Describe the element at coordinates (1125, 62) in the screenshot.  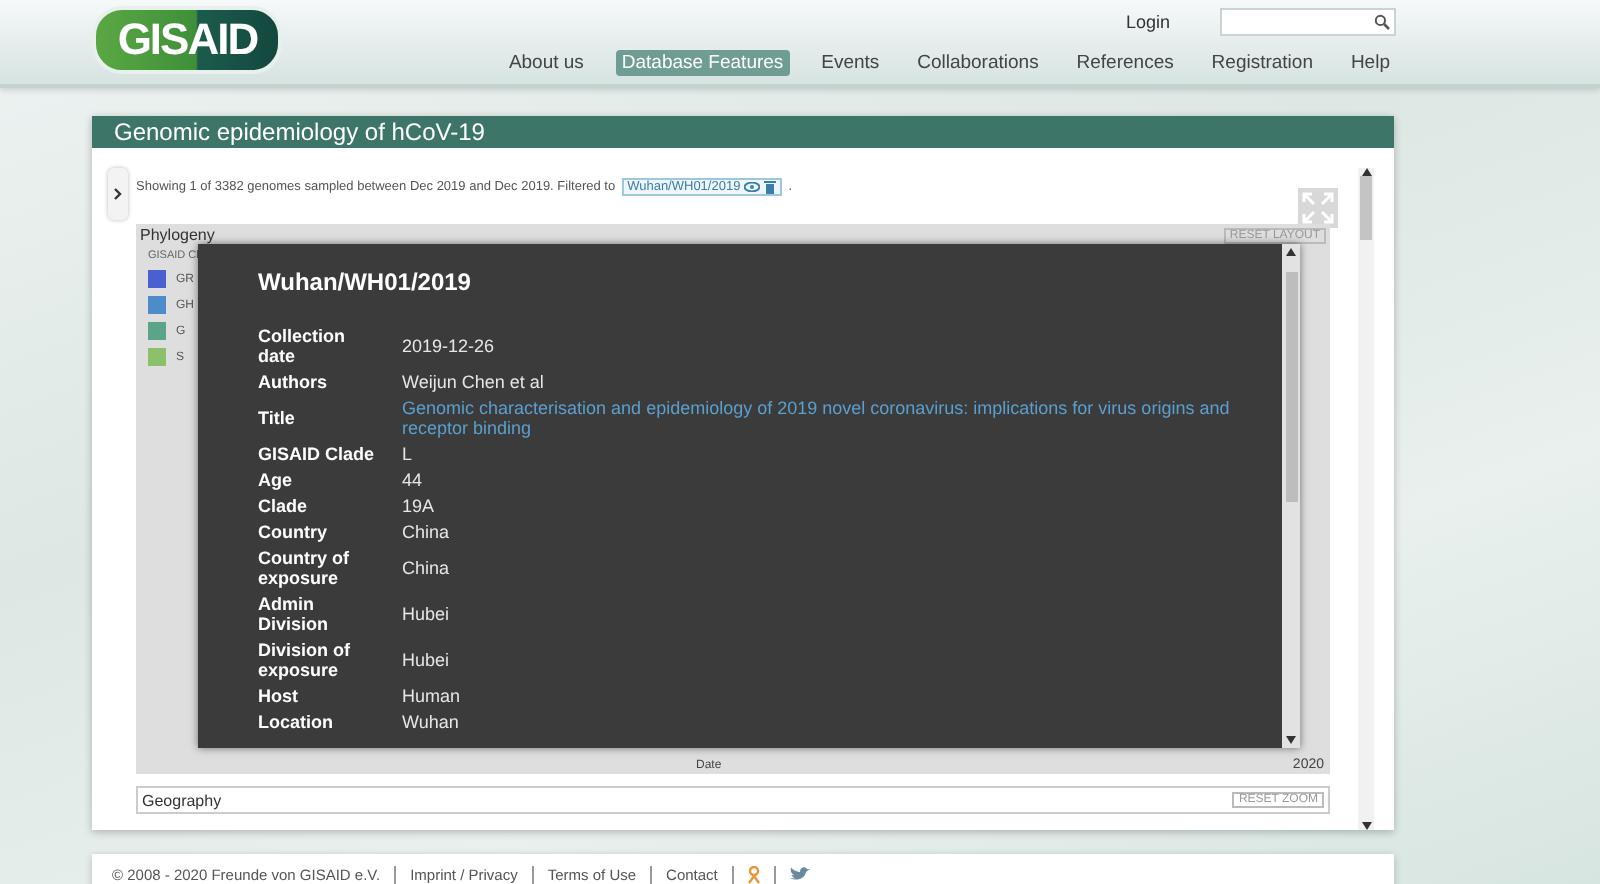
I see `nav-link: References` at that location.